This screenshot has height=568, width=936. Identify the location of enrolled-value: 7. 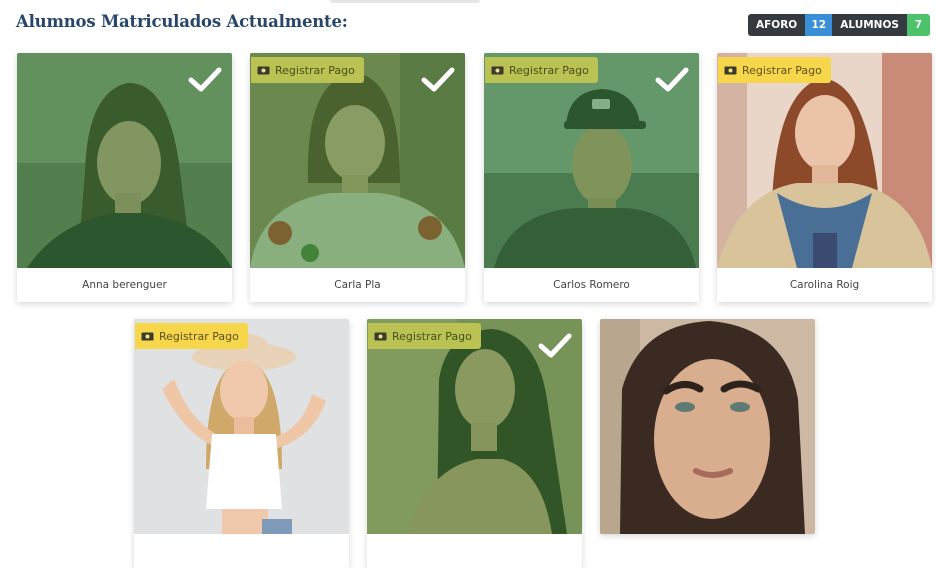
(918, 25).